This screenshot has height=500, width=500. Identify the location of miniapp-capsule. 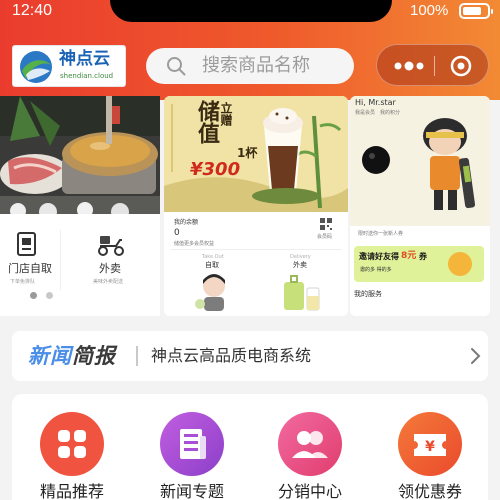
(432, 65).